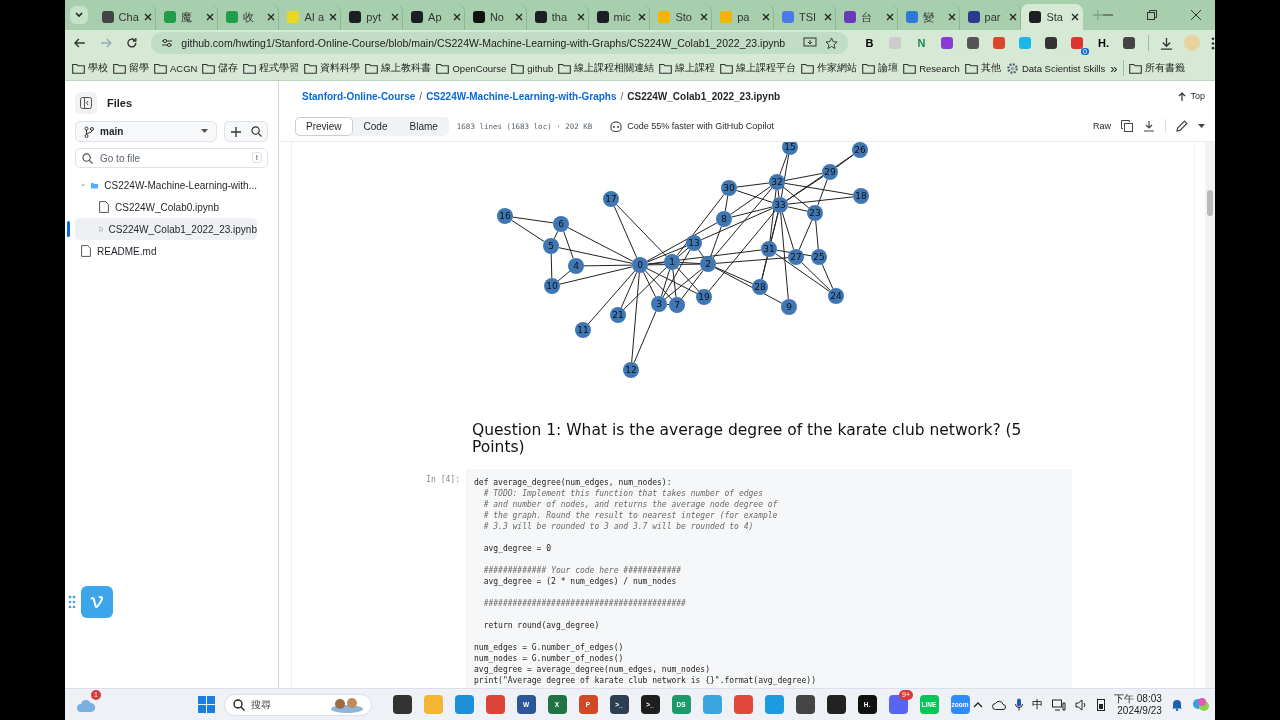  Describe the element at coordinates (978, 704) in the screenshot. I see `chevron-up-icon` at that location.